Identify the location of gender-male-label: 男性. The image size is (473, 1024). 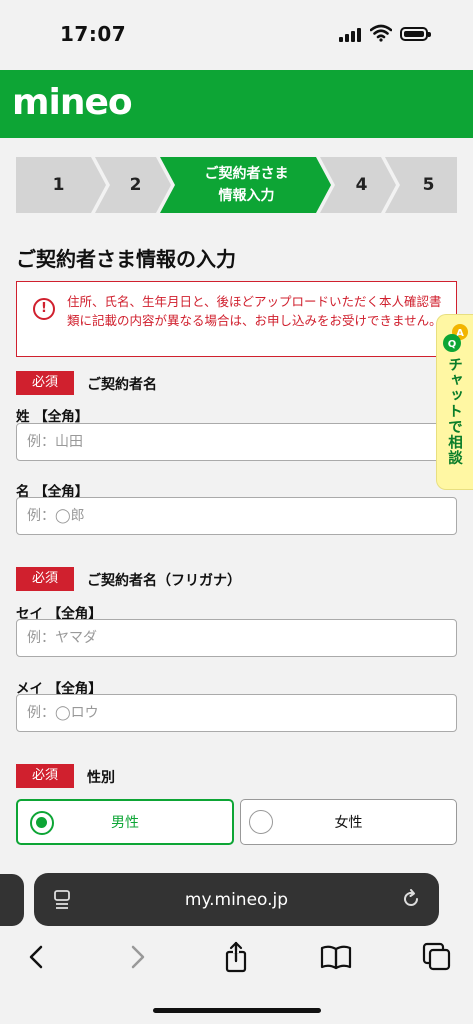
(125, 823).